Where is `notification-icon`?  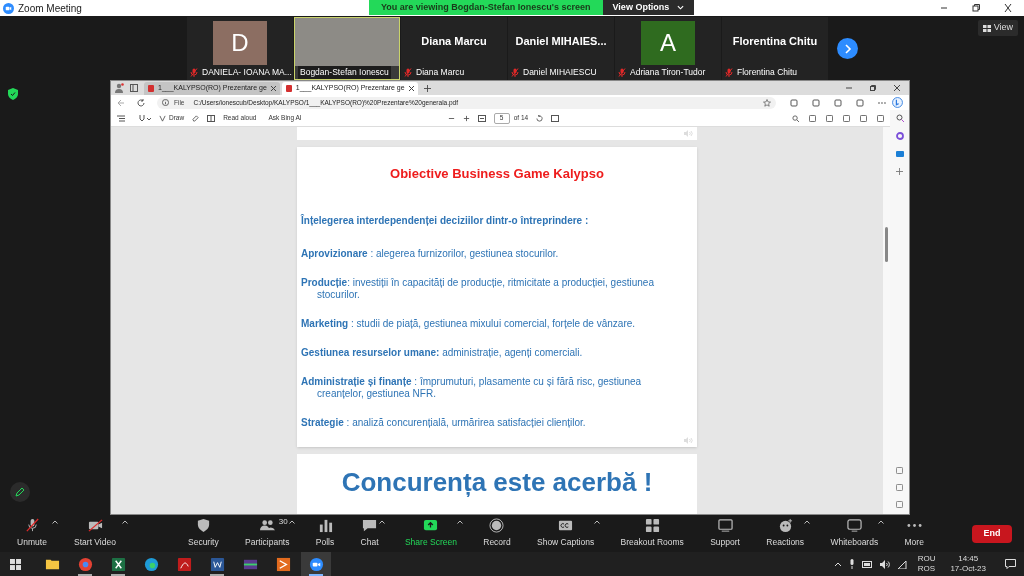 notification-icon is located at coordinates (1010, 564).